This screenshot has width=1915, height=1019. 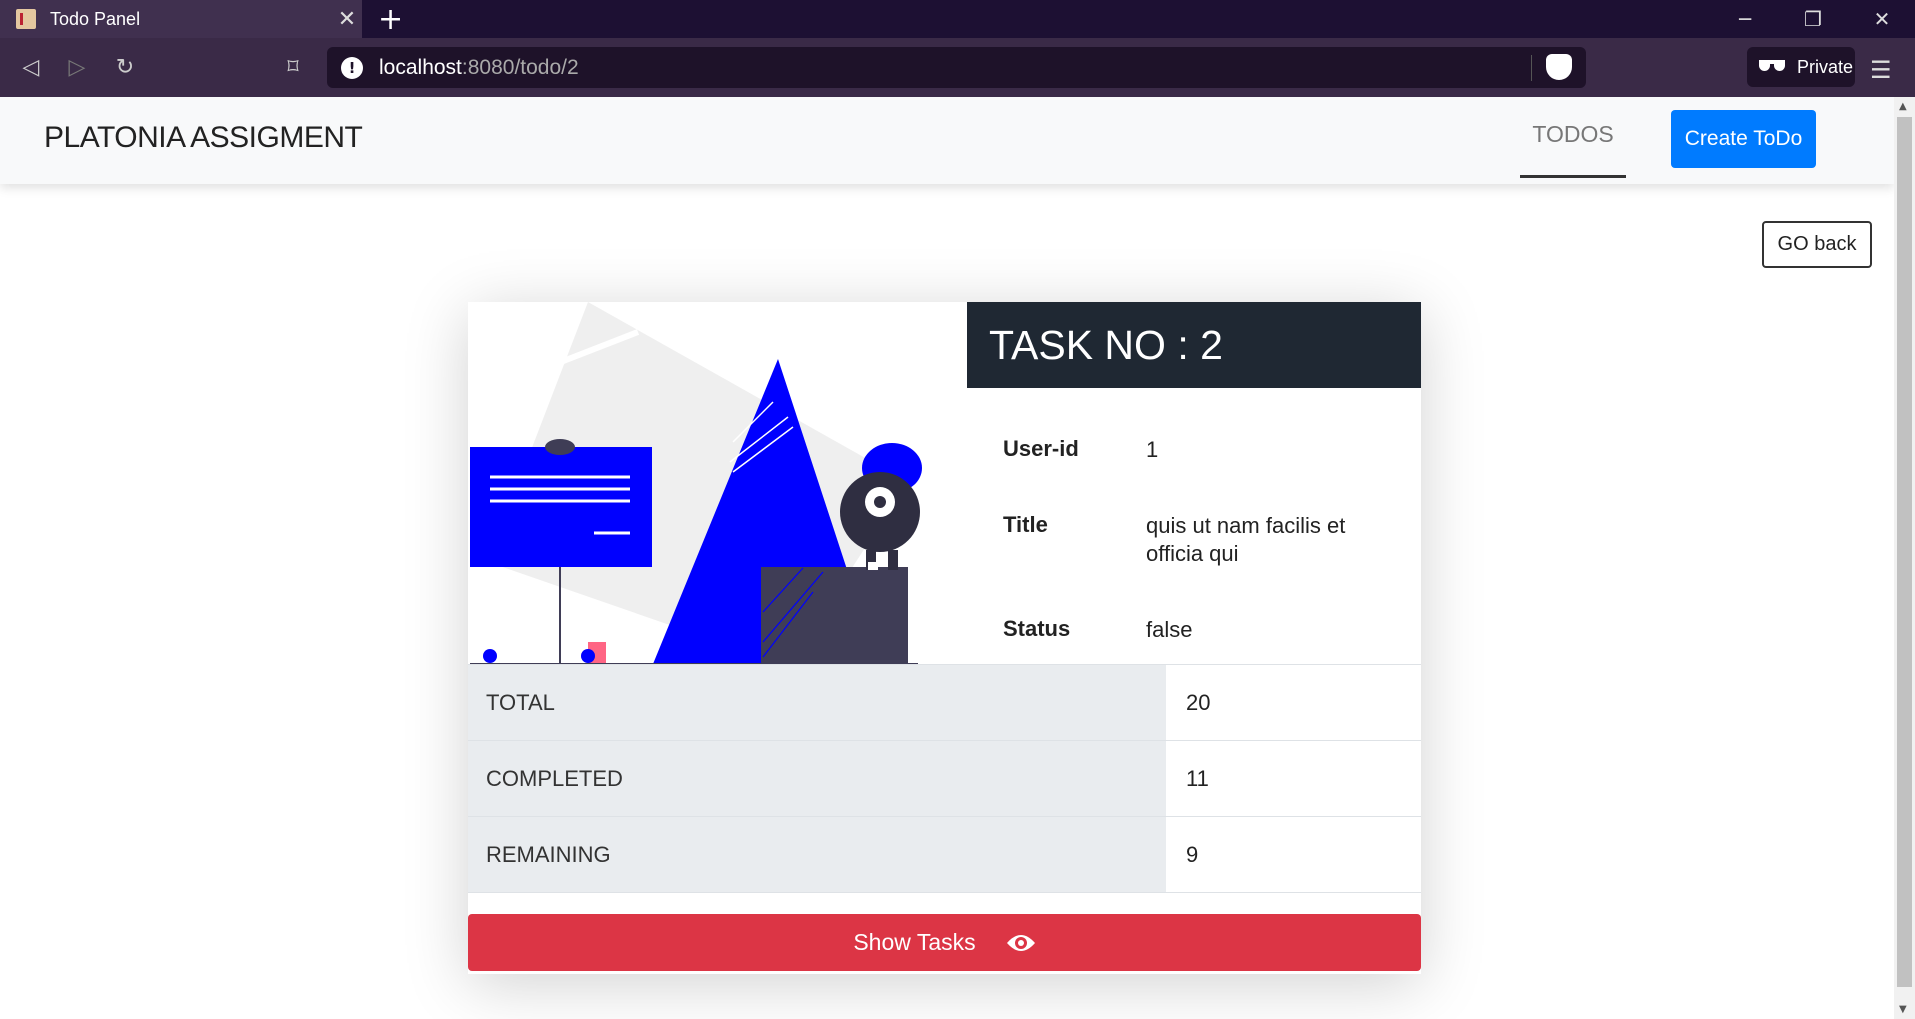 What do you see at coordinates (957, 19) in the screenshot?
I see `browser-tab-bar: Todo Panel ✕ + ─ ❐ ✕` at bounding box center [957, 19].